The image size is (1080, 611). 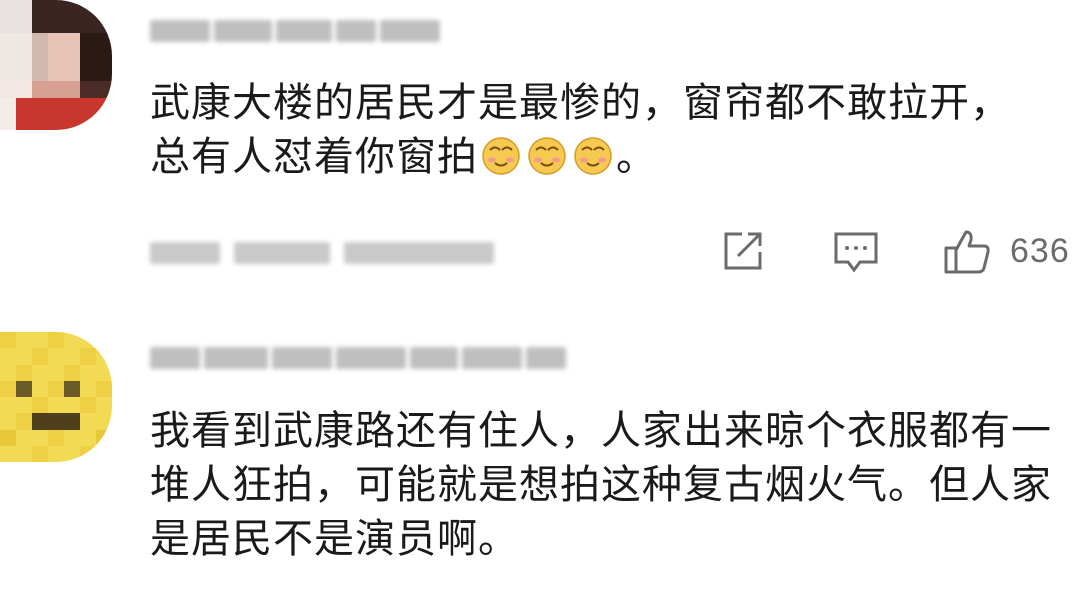 What do you see at coordinates (1006, 251) in the screenshot?
I see `like-button: 636` at bounding box center [1006, 251].